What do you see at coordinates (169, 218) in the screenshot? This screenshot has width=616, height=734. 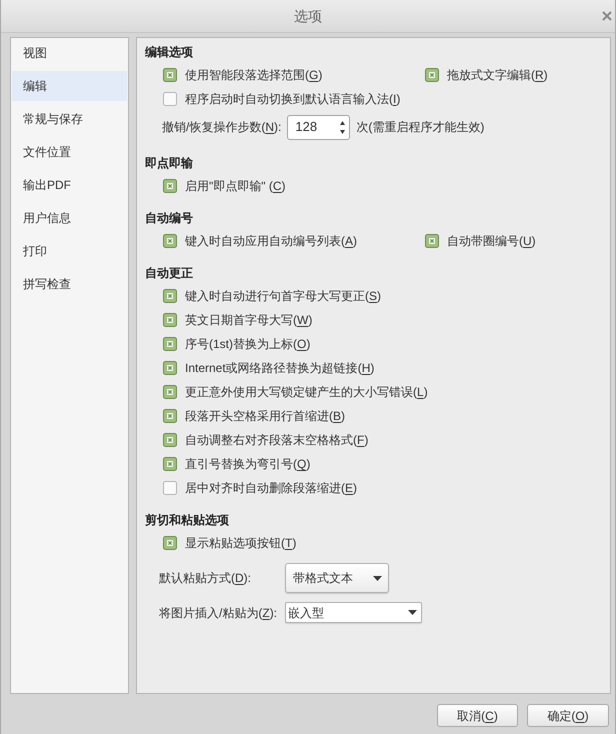 I see `section-heading: 自动编号` at bounding box center [169, 218].